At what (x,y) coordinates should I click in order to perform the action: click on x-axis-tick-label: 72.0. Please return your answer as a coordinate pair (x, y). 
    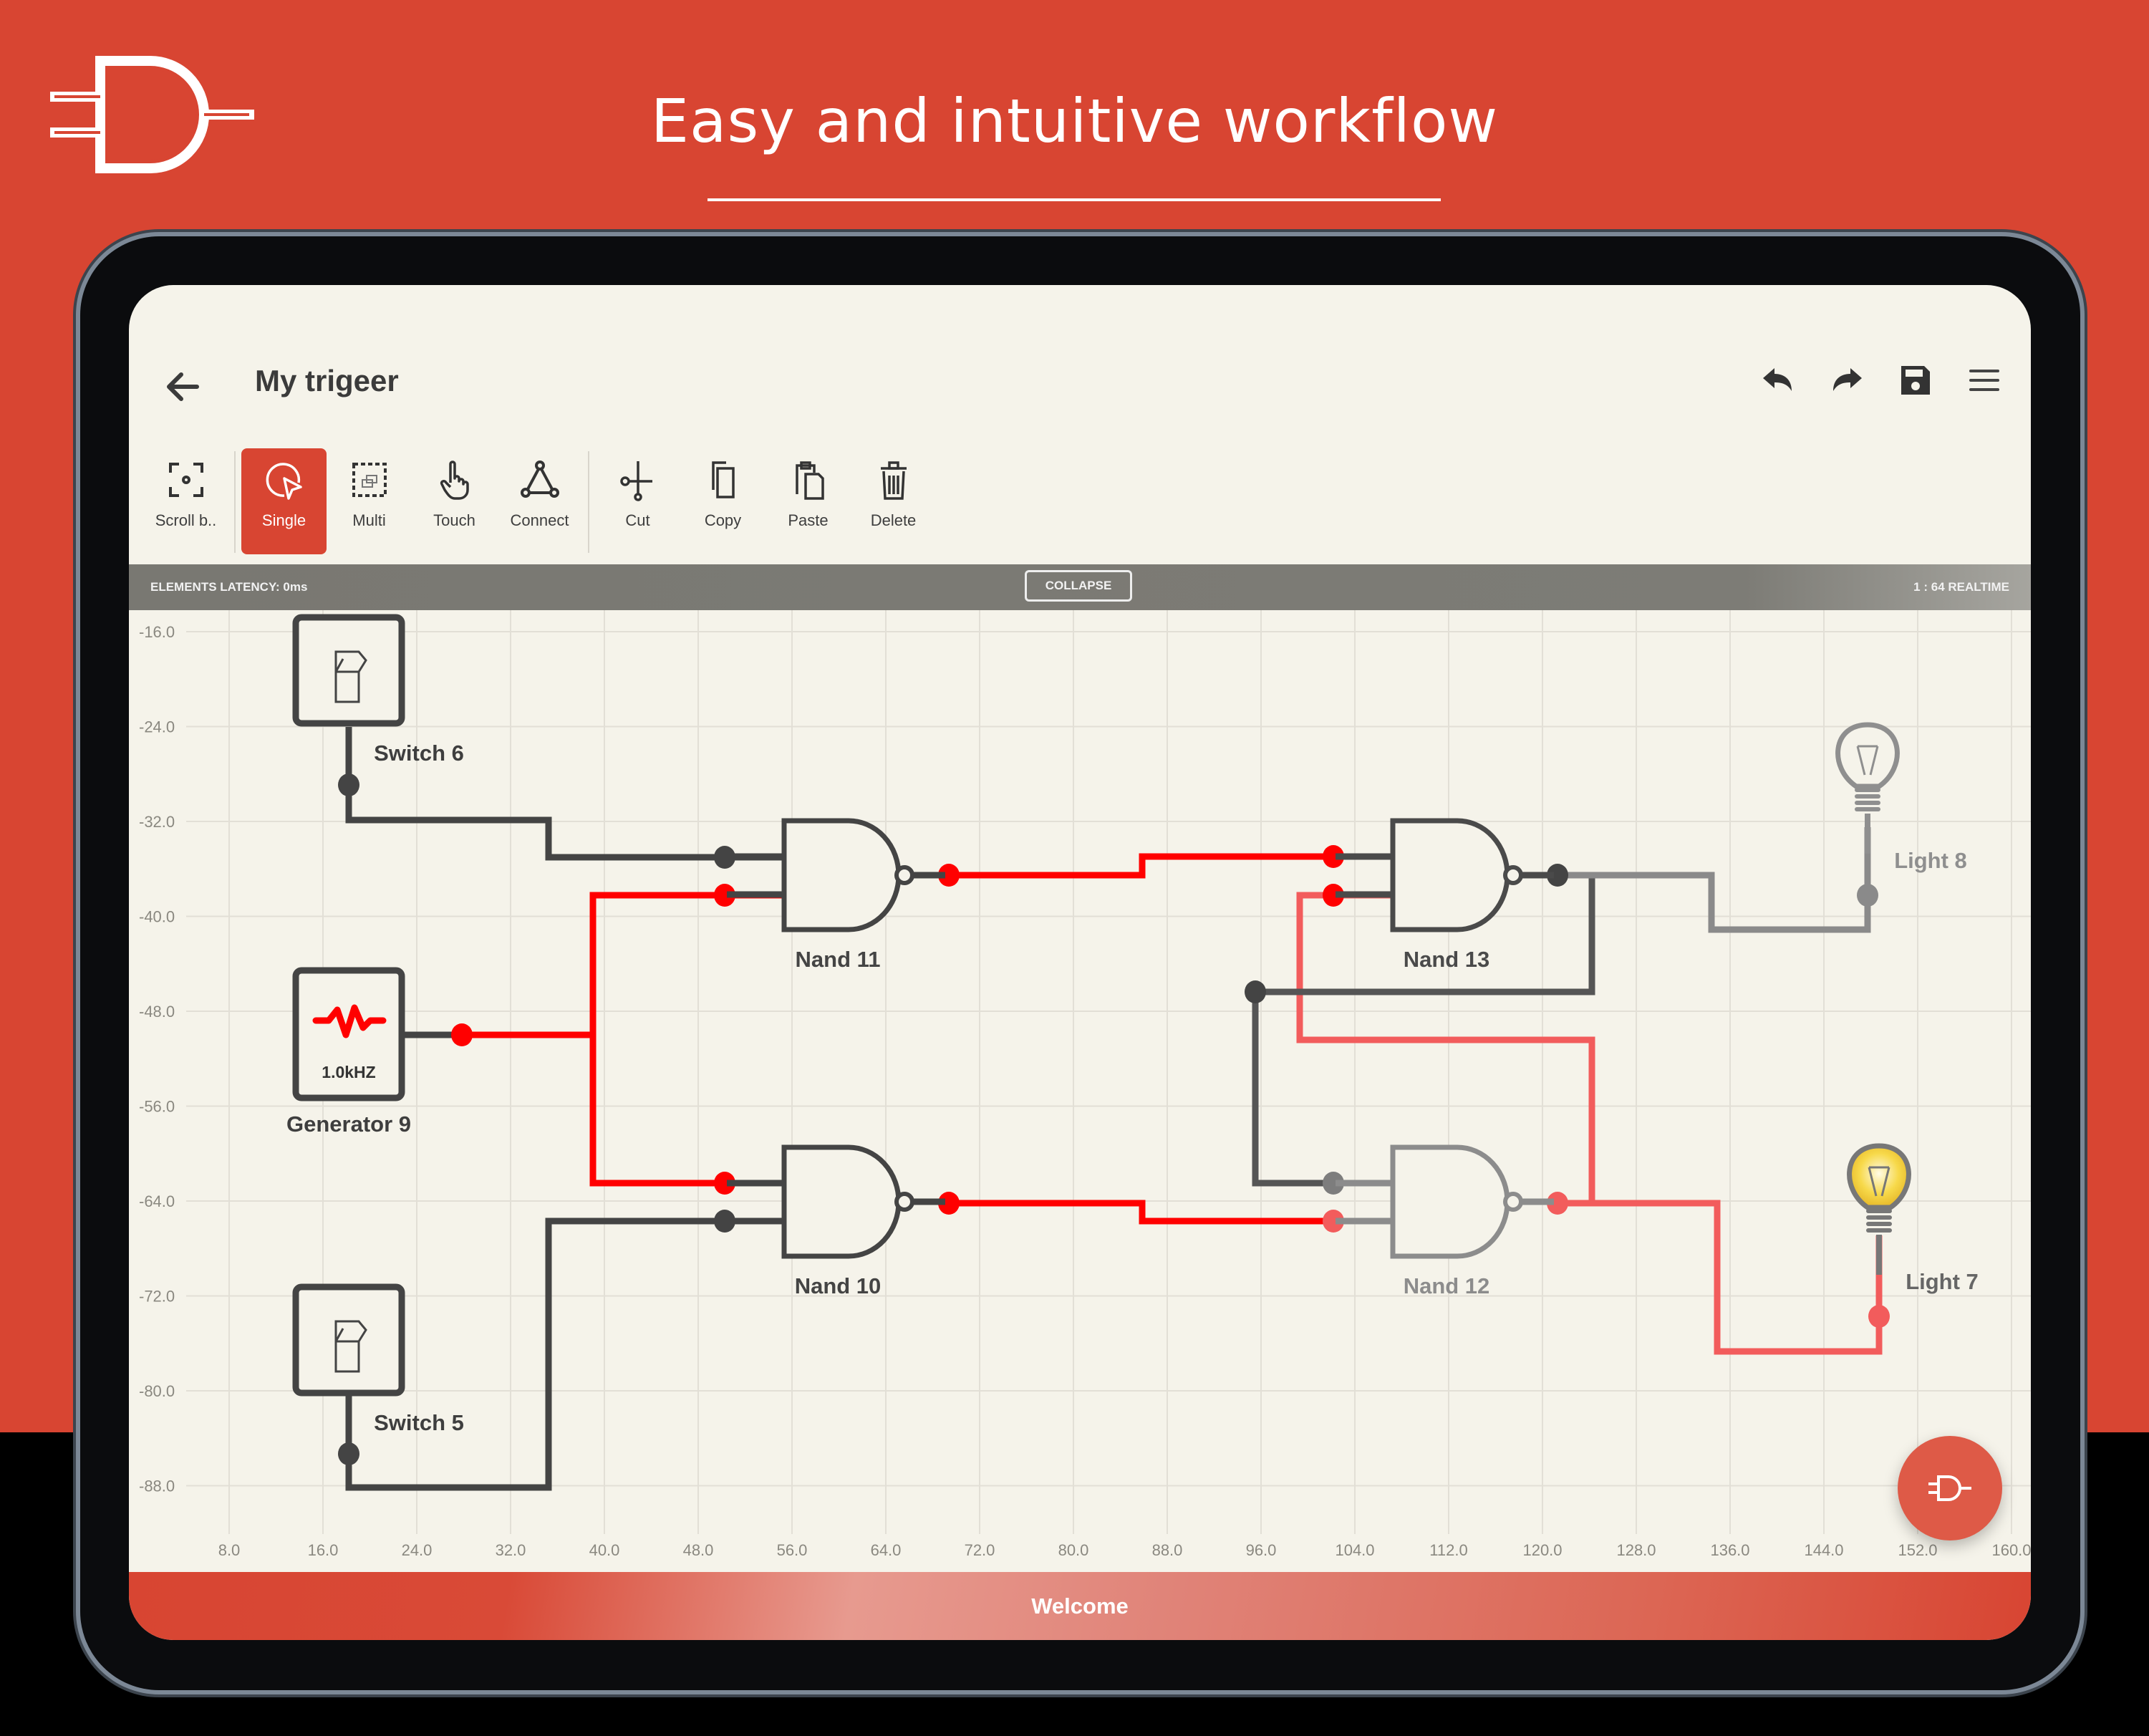
    Looking at the image, I should click on (980, 1550).